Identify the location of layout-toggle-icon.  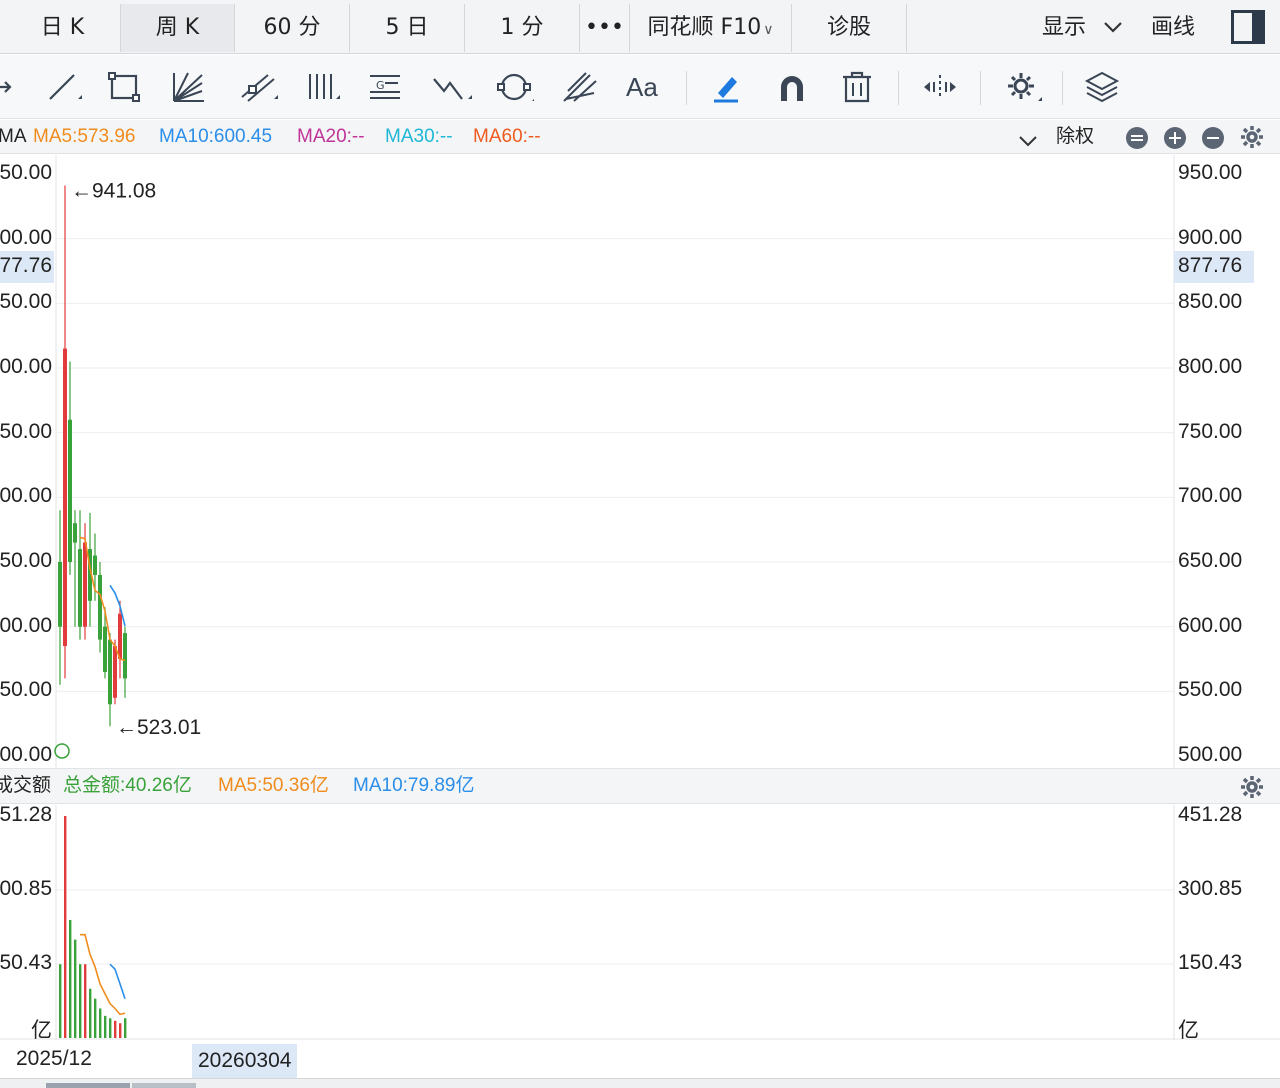
(1248, 27).